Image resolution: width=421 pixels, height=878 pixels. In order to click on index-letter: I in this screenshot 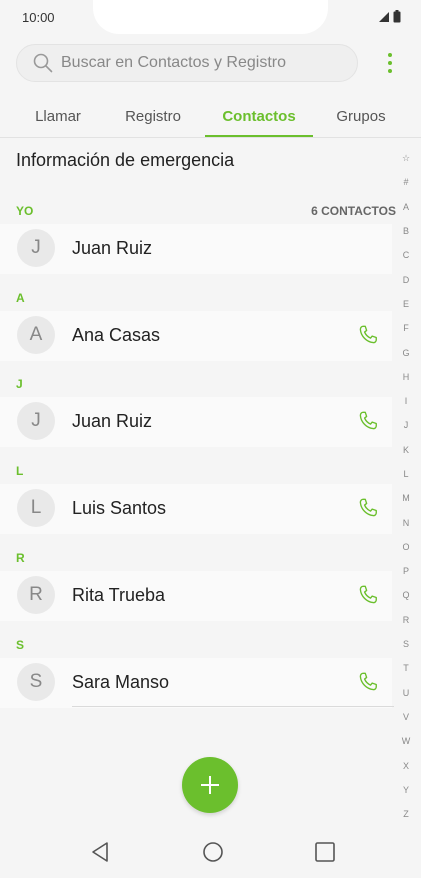, I will do `click(406, 401)`.